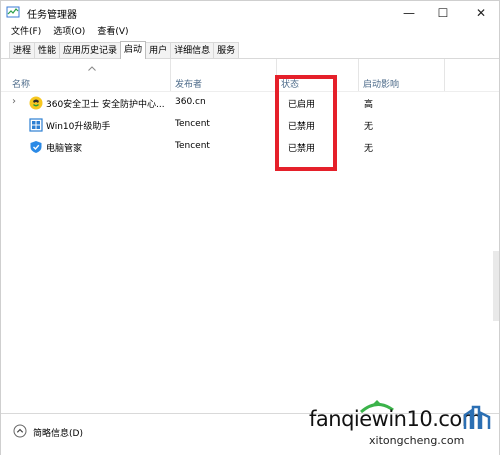  What do you see at coordinates (112, 32) in the screenshot?
I see `menu-view: 查看(V)` at bounding box center [112, 32].